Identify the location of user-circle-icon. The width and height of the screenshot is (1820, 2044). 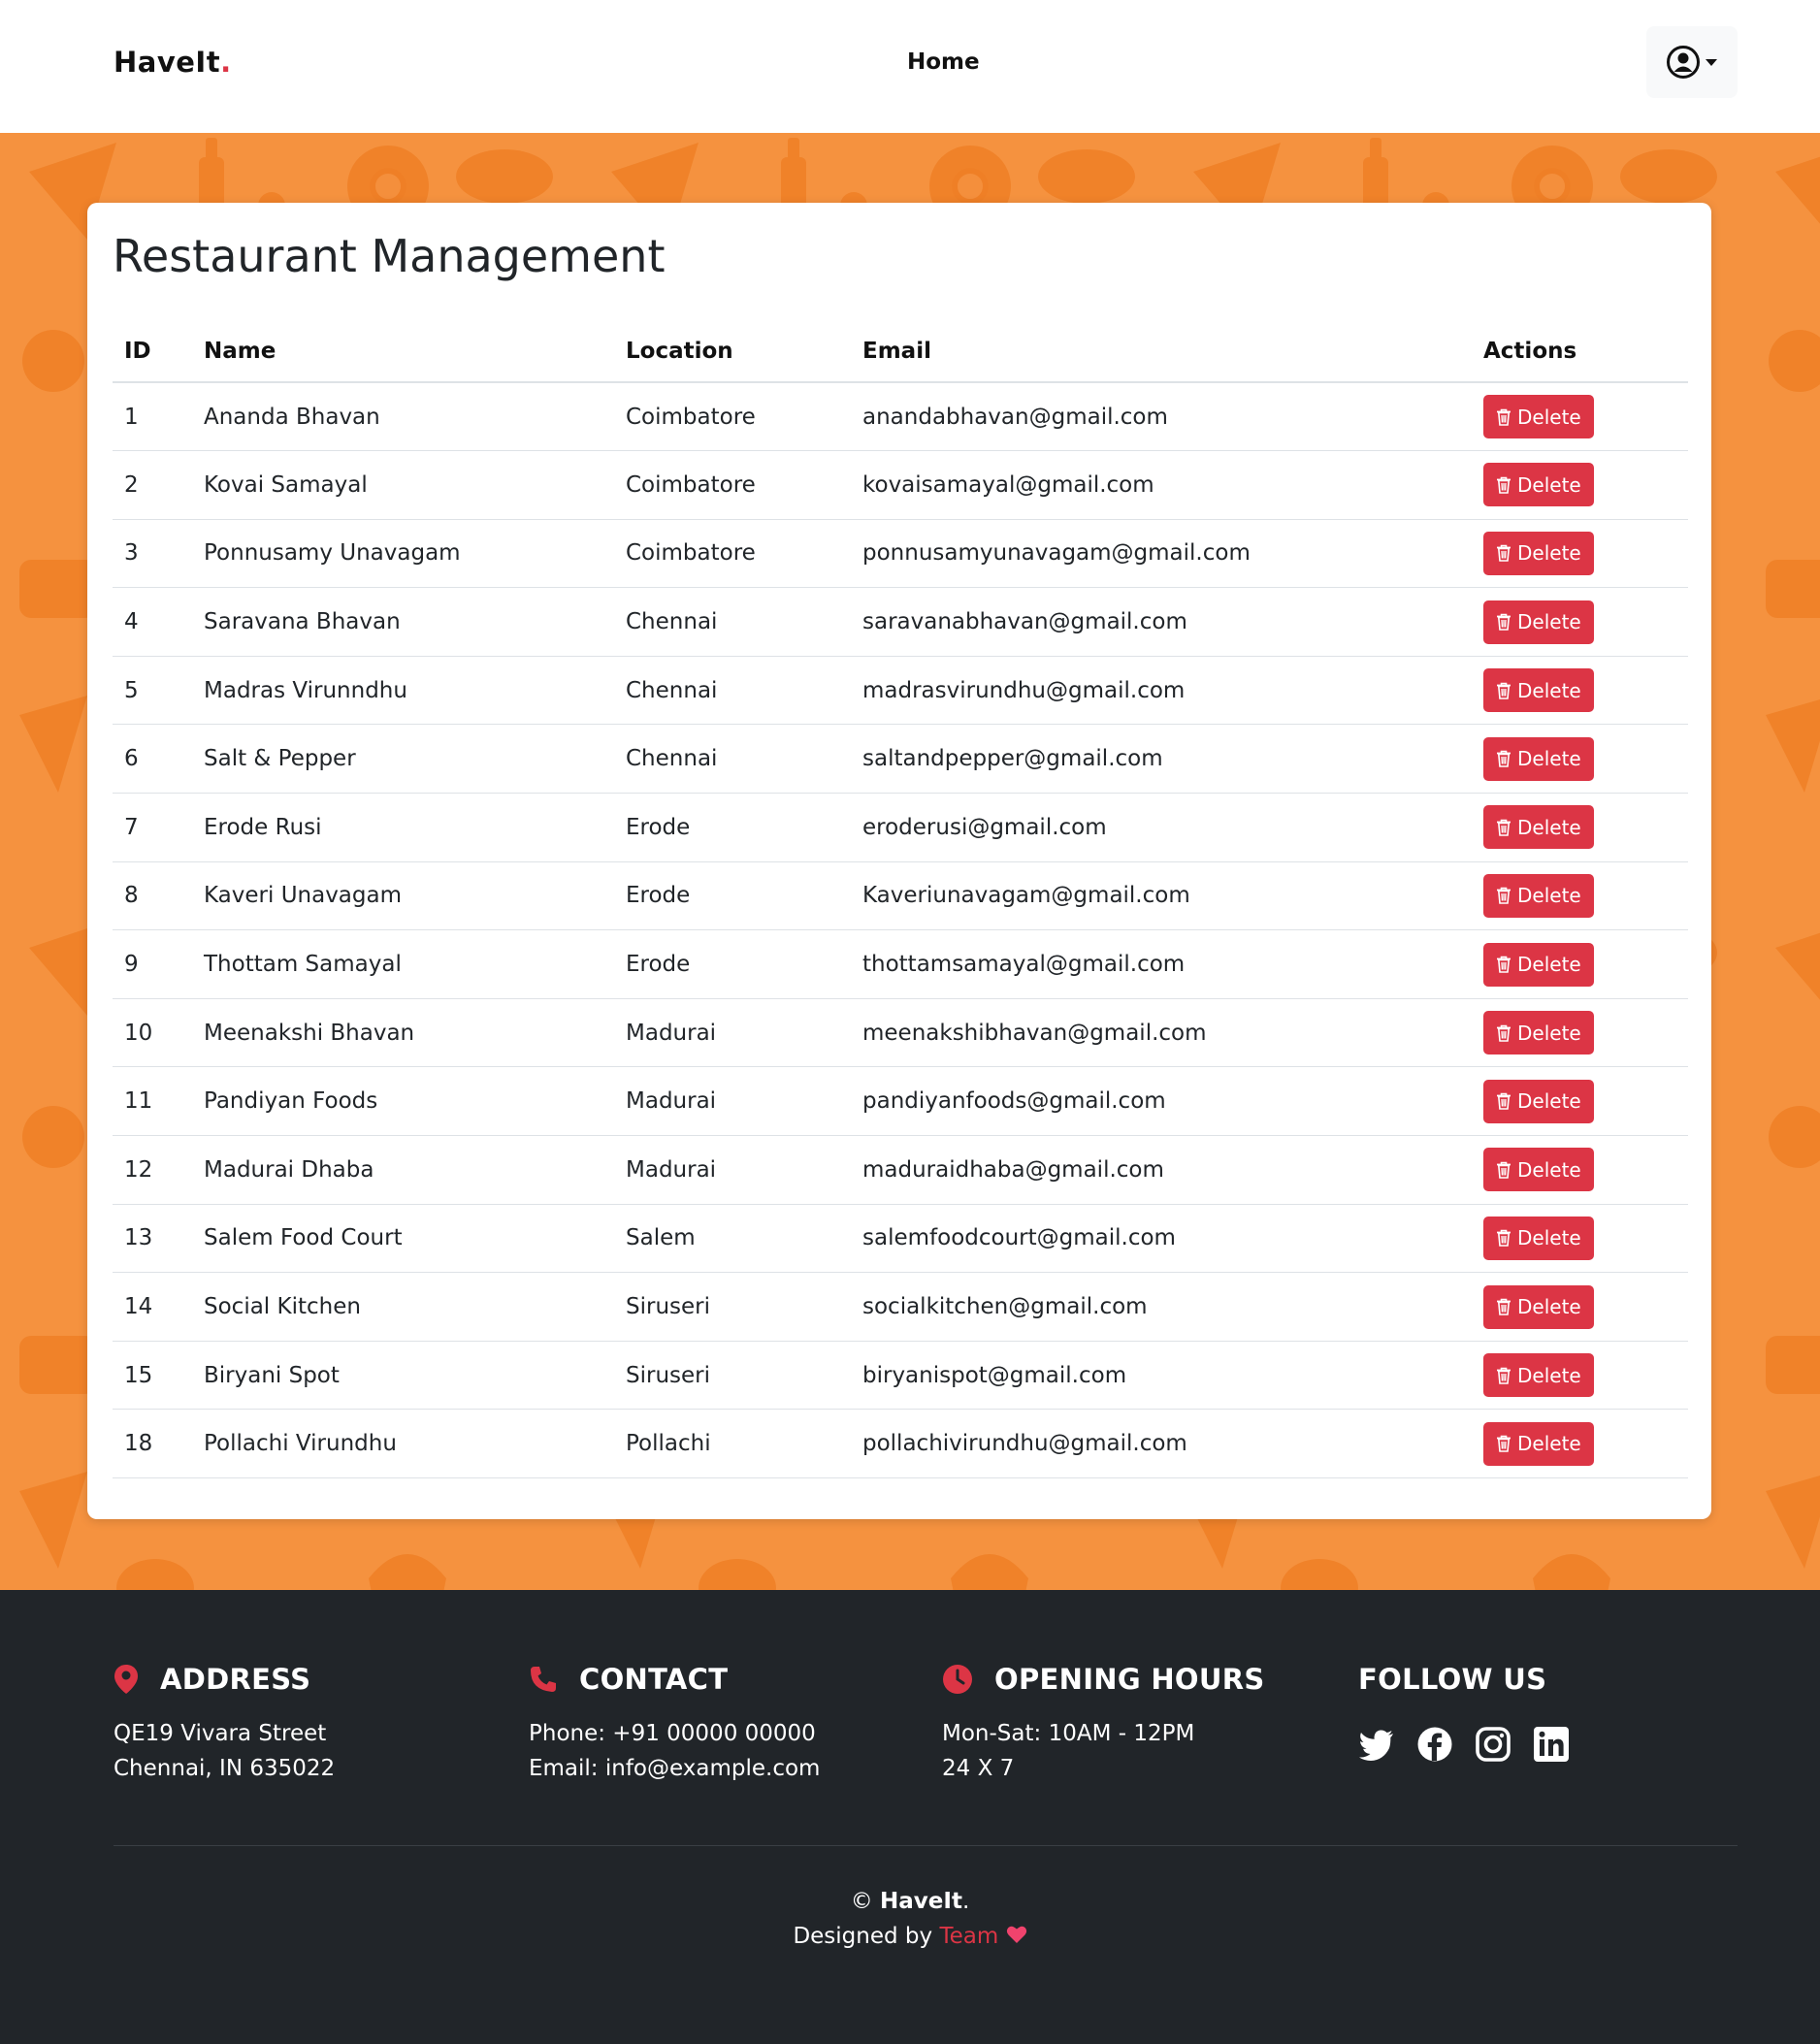
(1683, 63).